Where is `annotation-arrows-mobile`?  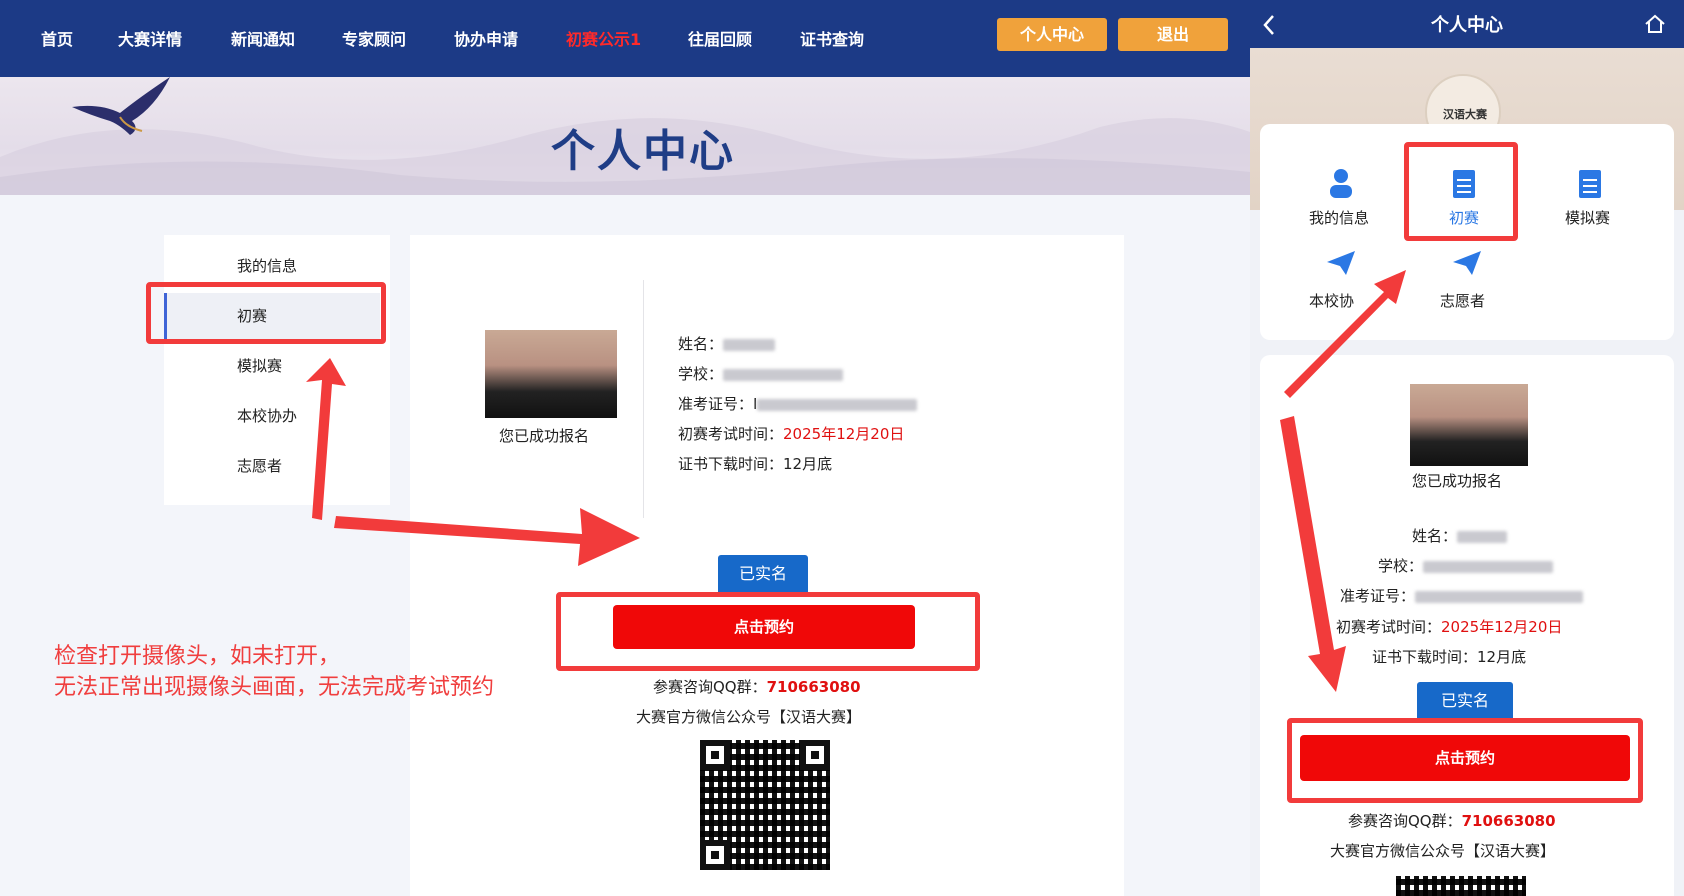
annotation-arrows-mobile is located at coordinates (1343, 481).